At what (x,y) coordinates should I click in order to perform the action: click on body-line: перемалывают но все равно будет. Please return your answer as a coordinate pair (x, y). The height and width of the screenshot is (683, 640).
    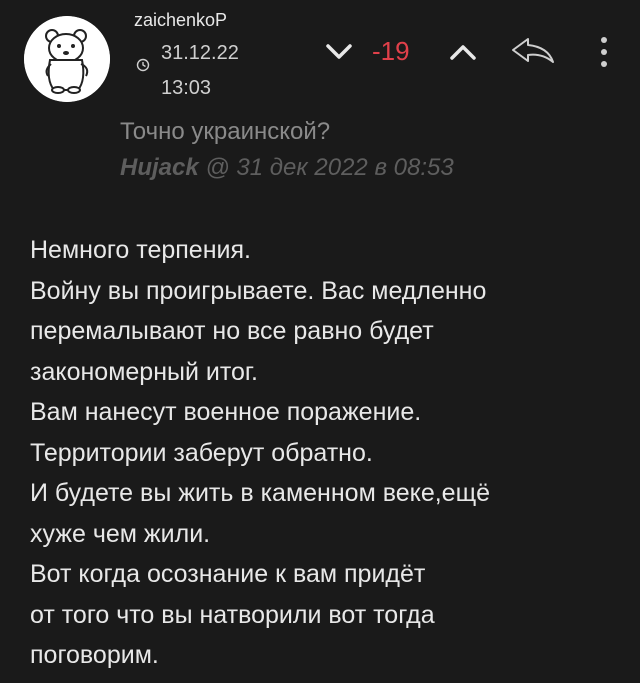
    Looking at the image, I should click on (232, 331).